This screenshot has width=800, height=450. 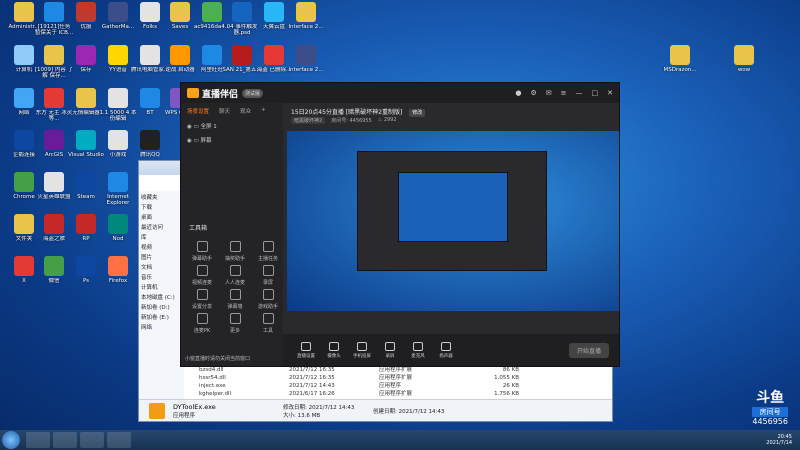 I want to click on tool-label: 弹幕墙, so click(x=235, y=307).